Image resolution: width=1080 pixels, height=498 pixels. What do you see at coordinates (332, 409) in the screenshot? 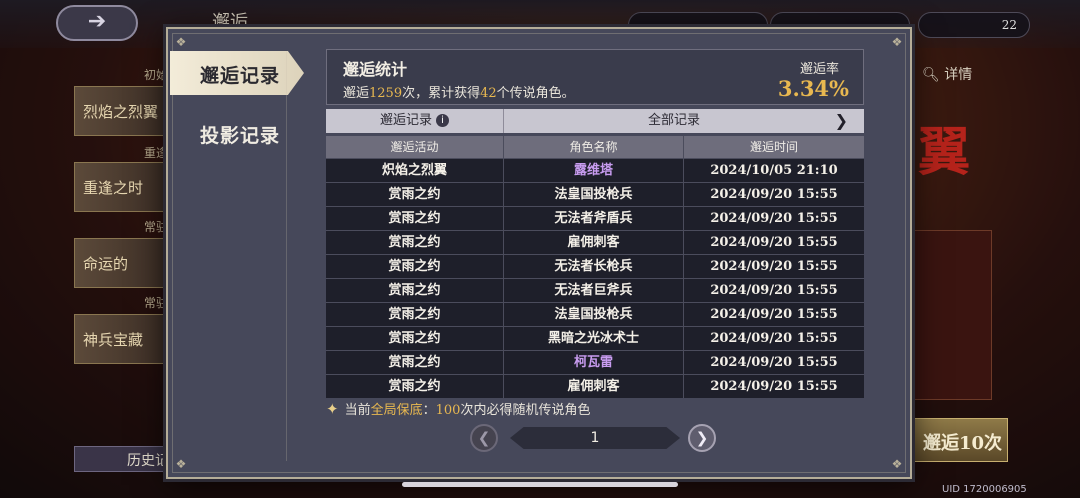
I see `sparkle-icon: ✦` at bounding box center [332, 409].